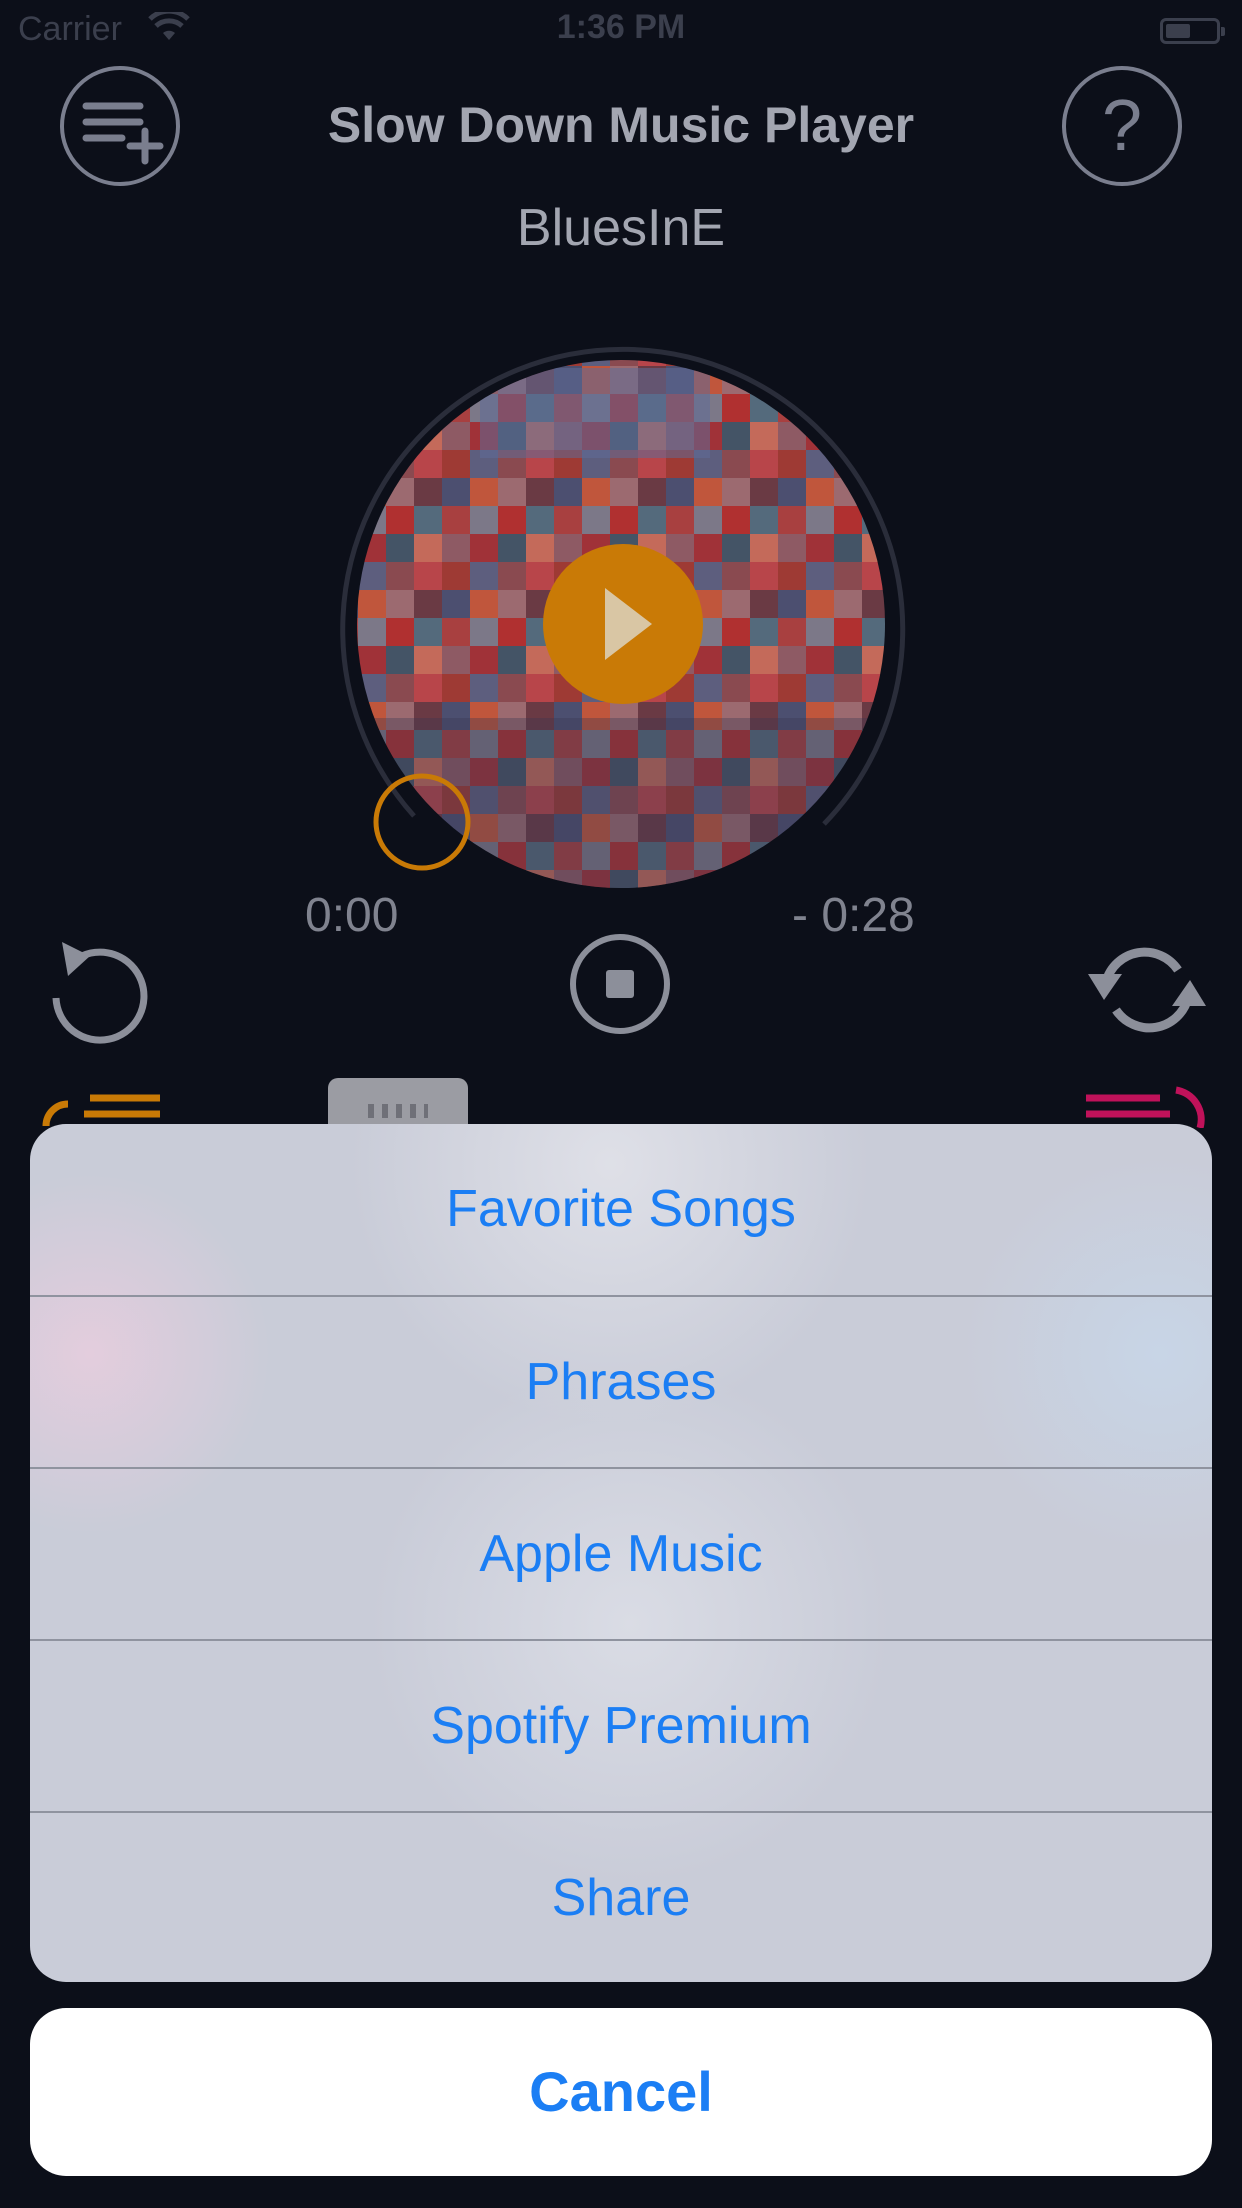 The height and width of the screenshot is (2208, 1242). I want to click on song-title: BluesInE, so click(621, 228).